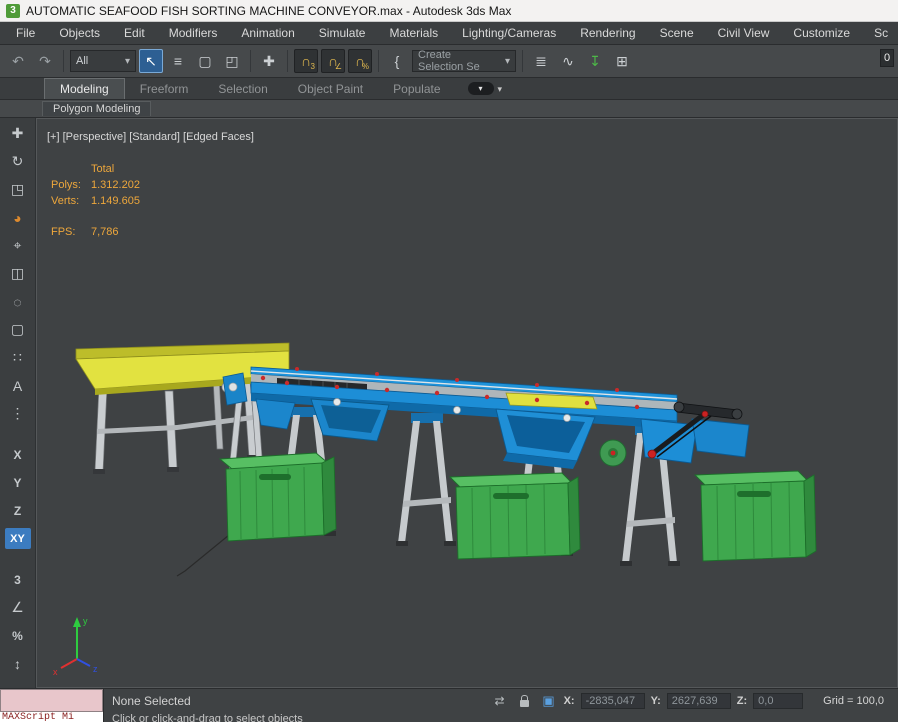 The width and height of the screenshot is (898, 722). Describe the element at coordinates (568, 61) in the screenshot. I see `curve-editor-button: ∿` at that location.